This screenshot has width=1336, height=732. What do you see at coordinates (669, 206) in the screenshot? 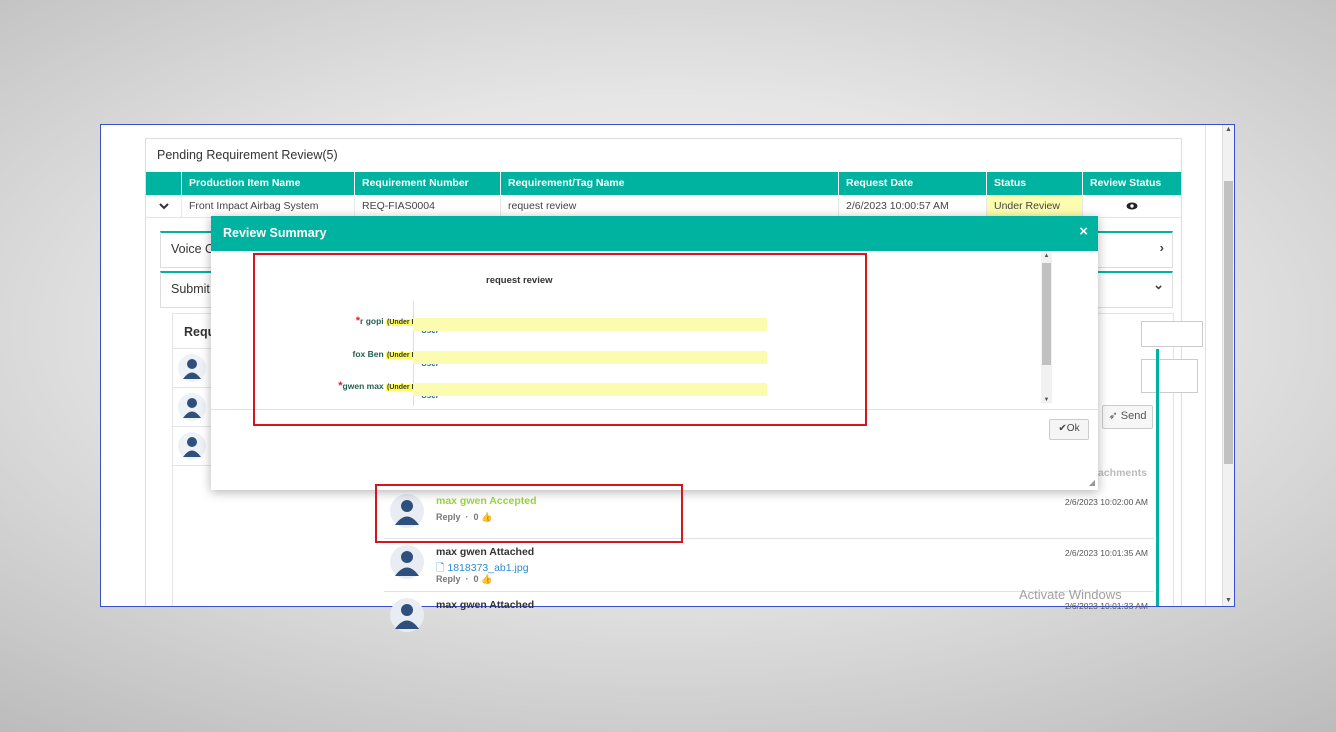
I see `tag-name-cell: request review` at bounding box center [669, 206].